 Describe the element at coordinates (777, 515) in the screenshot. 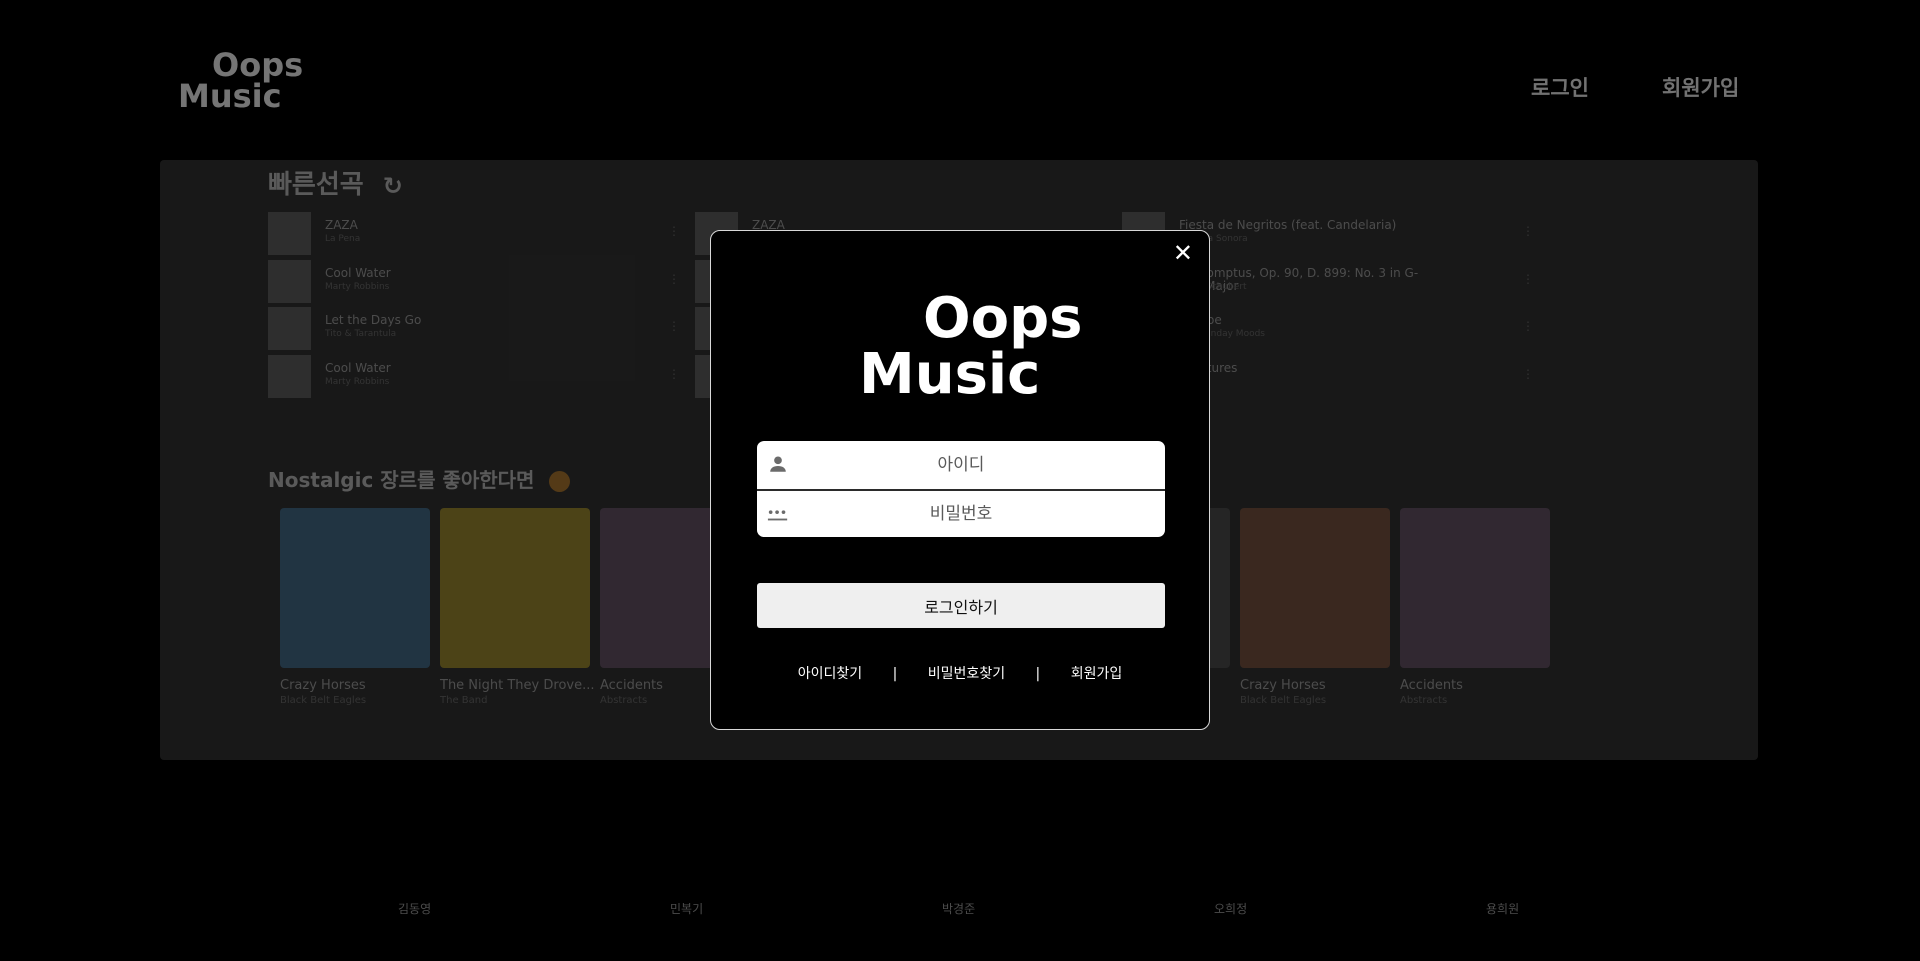

I see `password-icon` at that location.